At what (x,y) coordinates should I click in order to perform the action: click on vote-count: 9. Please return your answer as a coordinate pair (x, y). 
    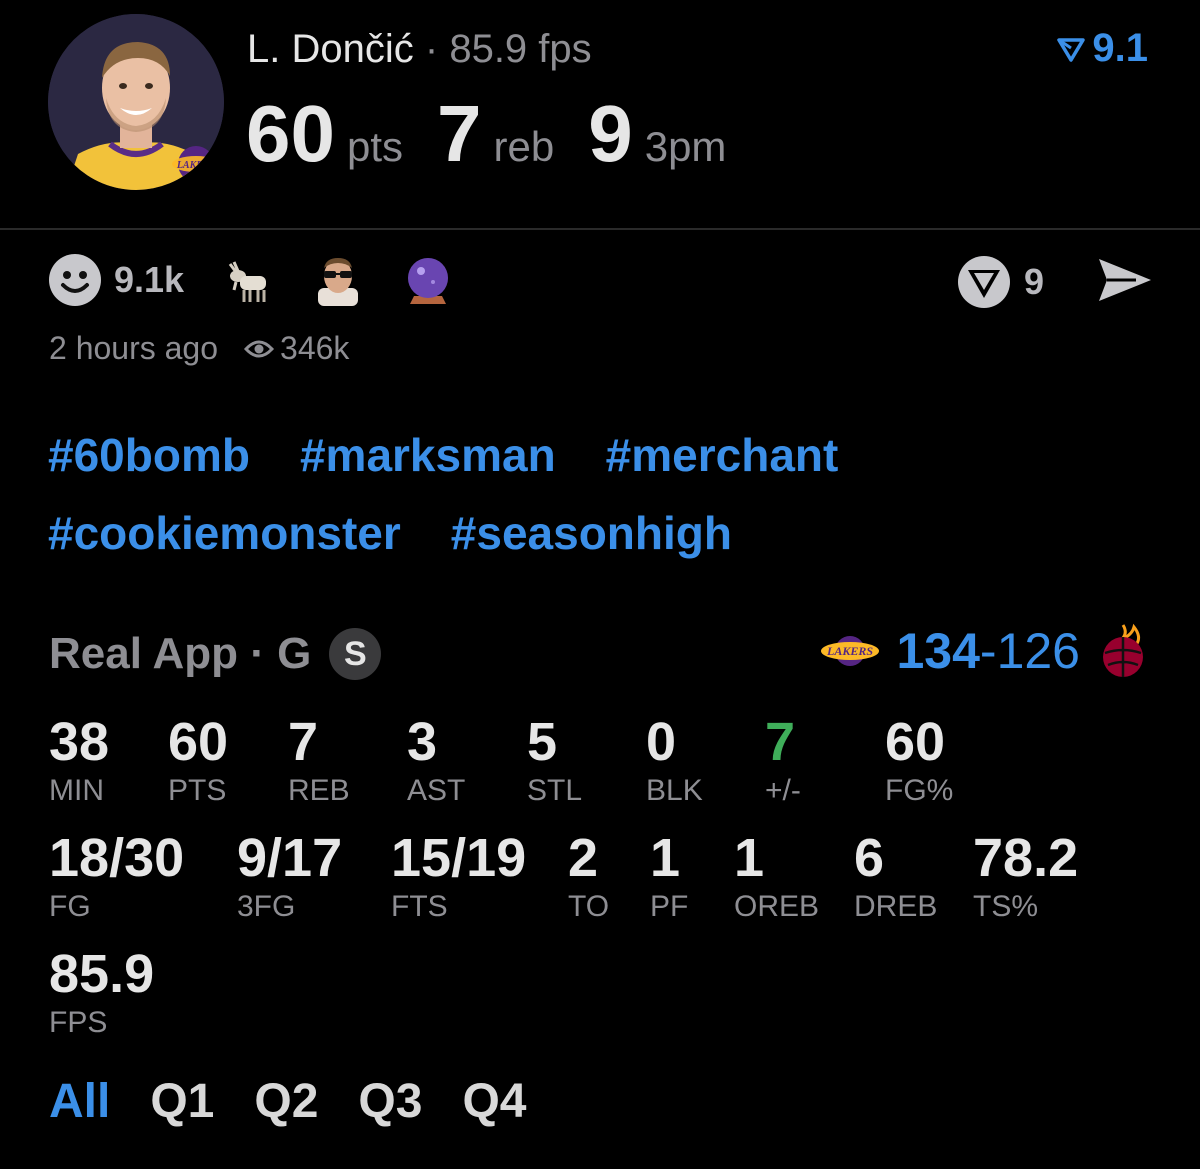
    Looking at the image, I should click on (1034, 281).